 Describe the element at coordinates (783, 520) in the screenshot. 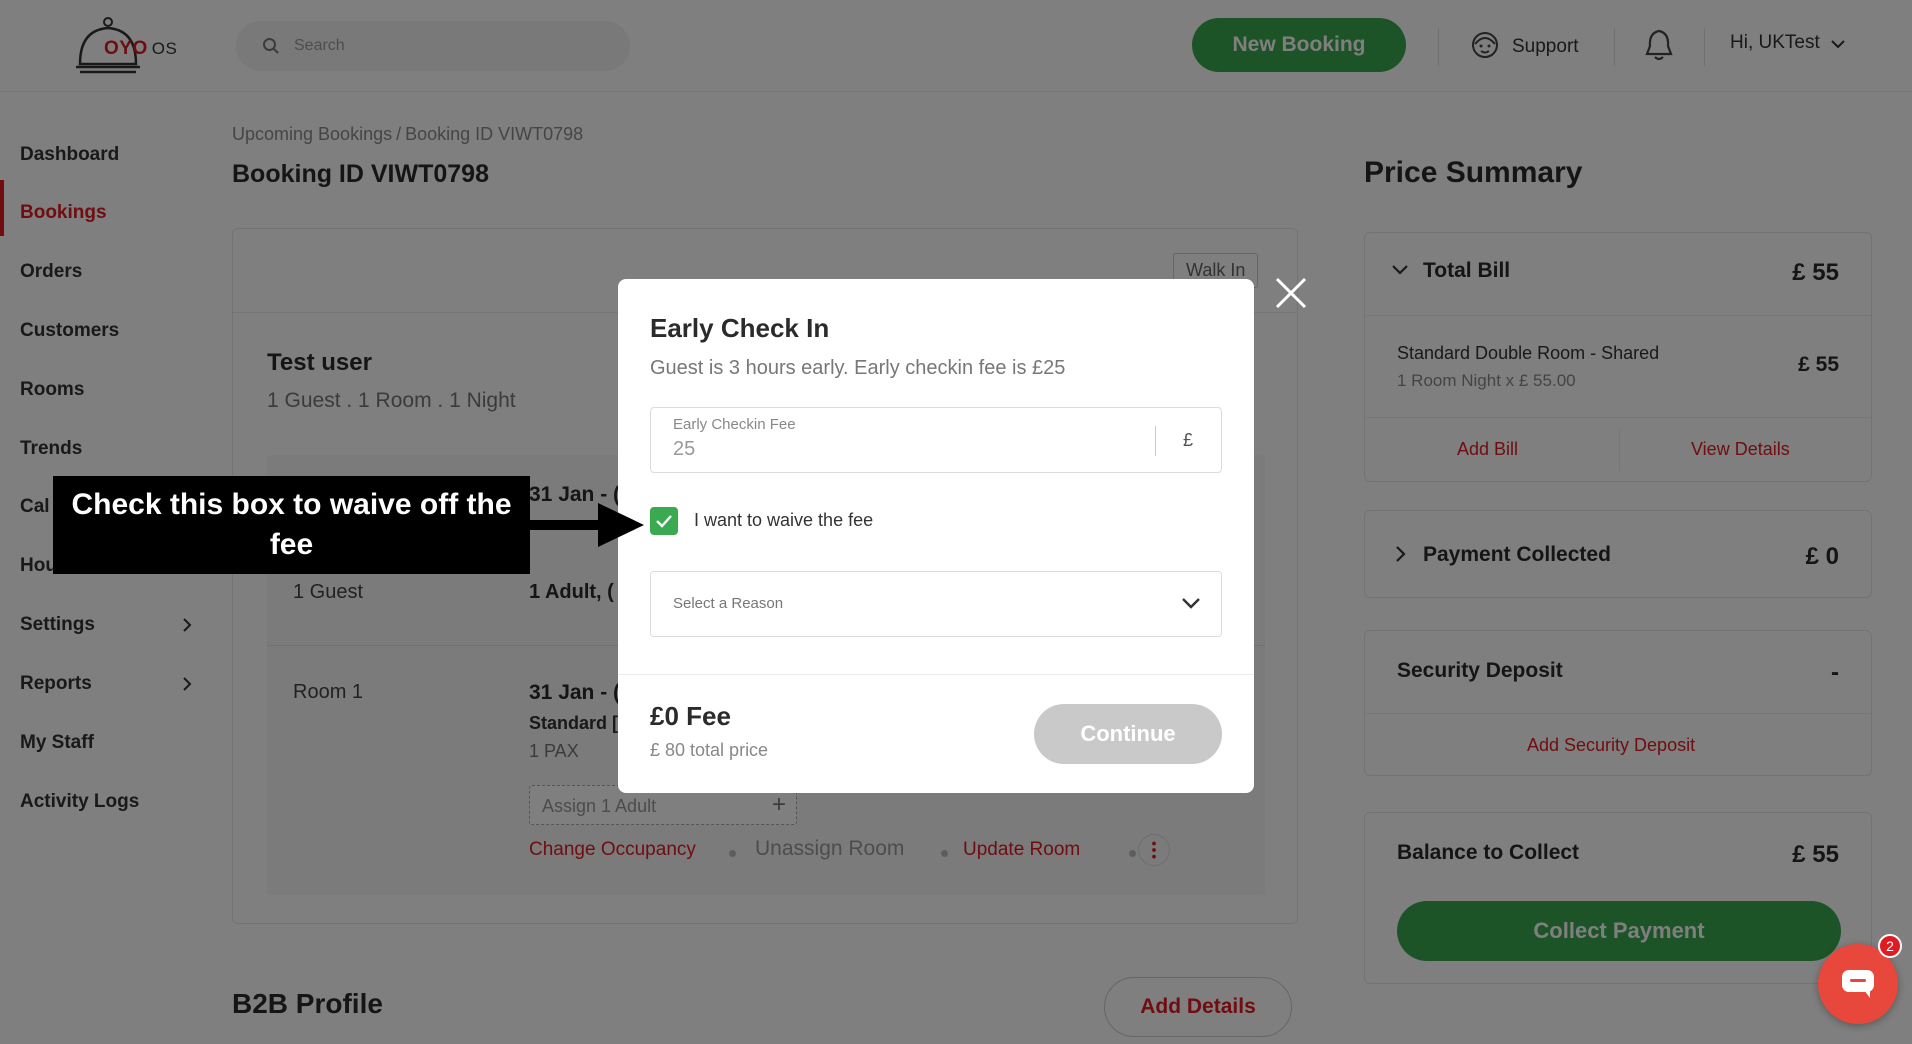

I see `waive-fee-label: I want to waive the fee` at that location.